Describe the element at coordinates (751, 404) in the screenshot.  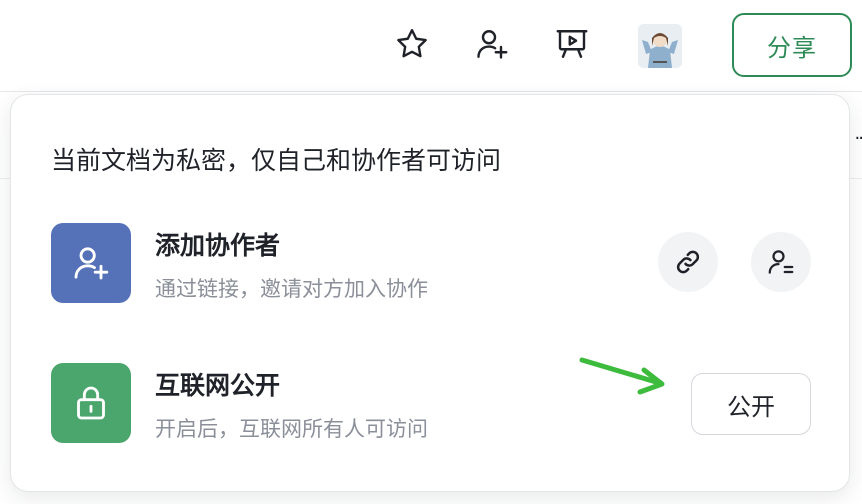
I see `make-public-button: 公开` at that location.